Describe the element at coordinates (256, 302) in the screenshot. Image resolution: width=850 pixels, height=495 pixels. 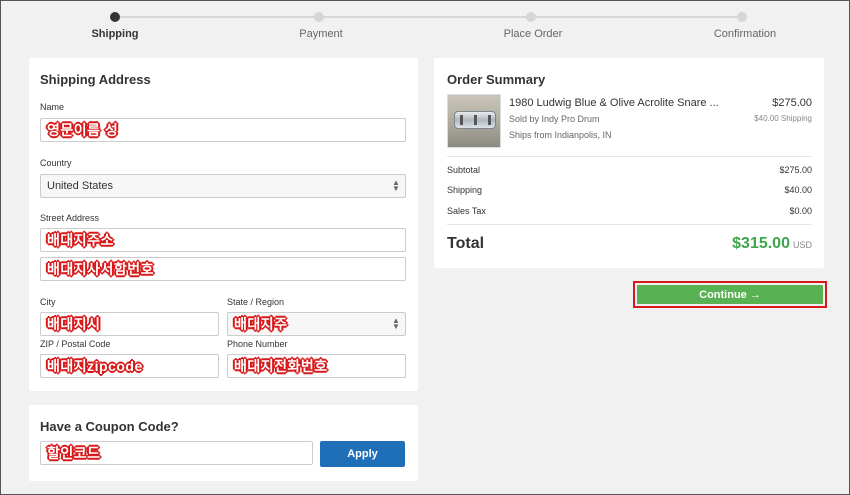
I see `state-region-label: State / Region` at that location.